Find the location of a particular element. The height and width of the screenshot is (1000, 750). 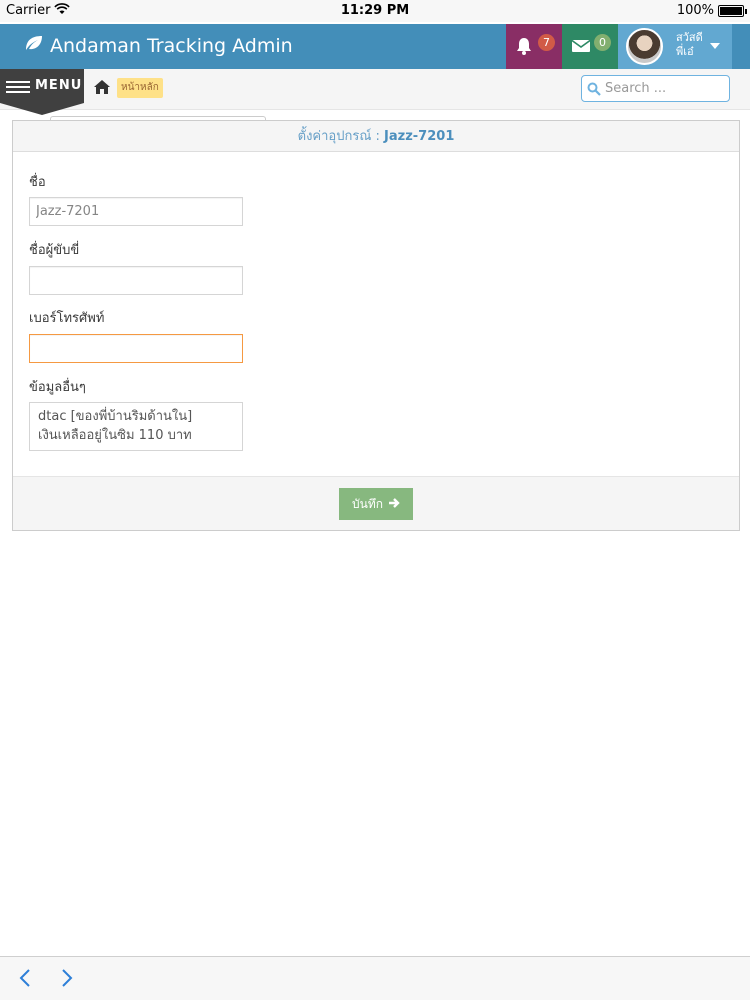

menu-icon is located at coordinates (18, 88).